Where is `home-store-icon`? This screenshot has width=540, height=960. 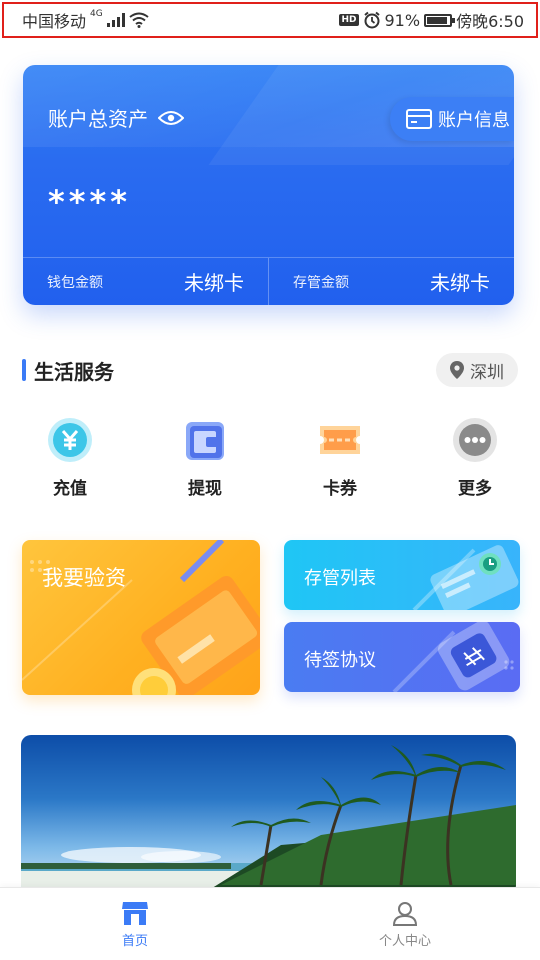
home-store-icon is located at coordinates (135, 913).